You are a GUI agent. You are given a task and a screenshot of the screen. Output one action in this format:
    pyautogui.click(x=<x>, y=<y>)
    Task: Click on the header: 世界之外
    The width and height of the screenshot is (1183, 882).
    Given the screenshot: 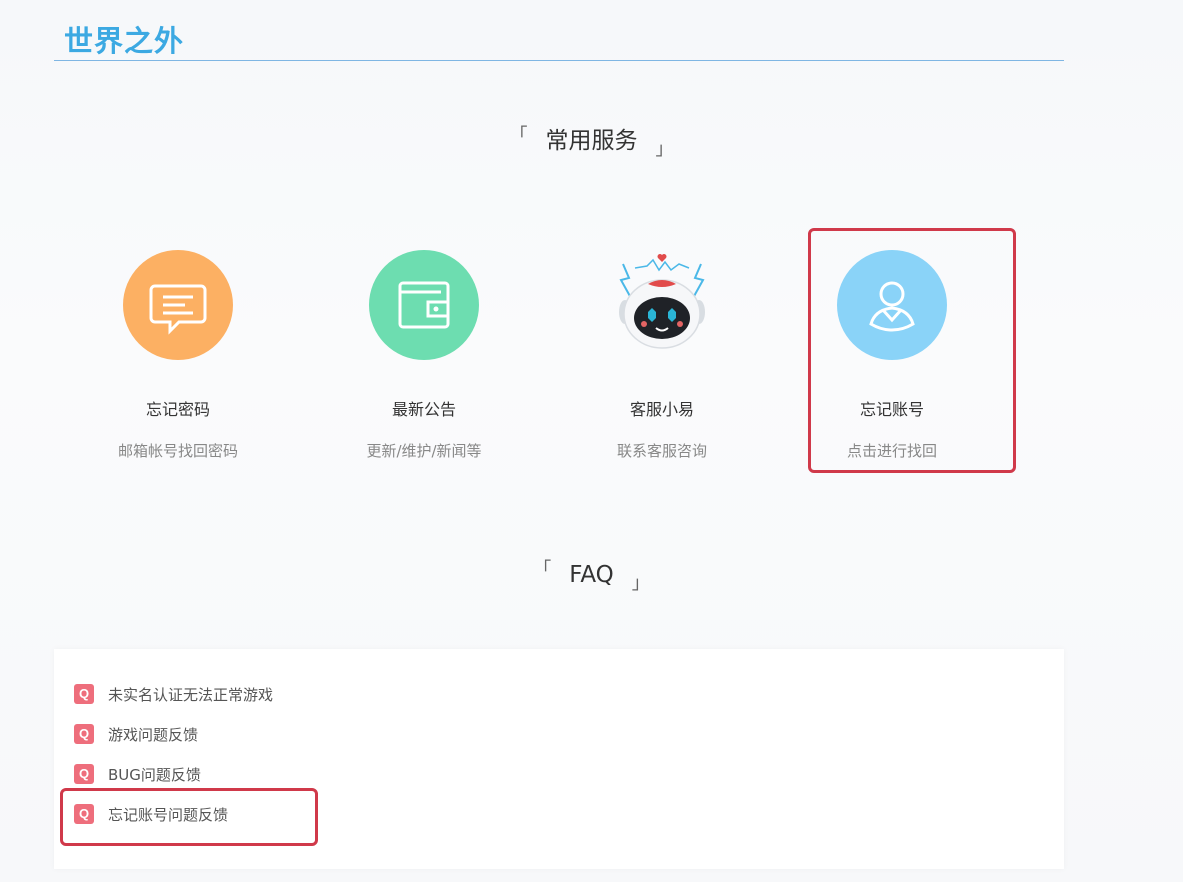 What is the action you would take?
    pyautogui.click(x=559, y=30)
    